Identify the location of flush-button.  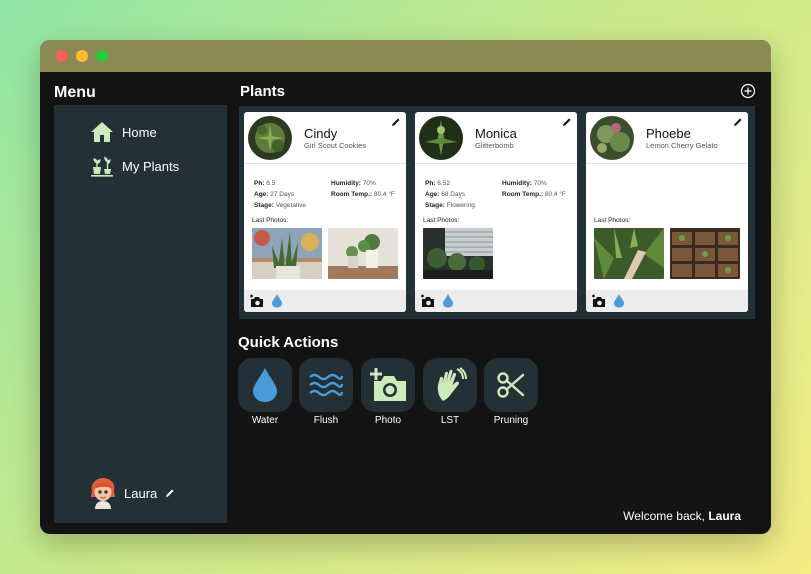
(326, 385).